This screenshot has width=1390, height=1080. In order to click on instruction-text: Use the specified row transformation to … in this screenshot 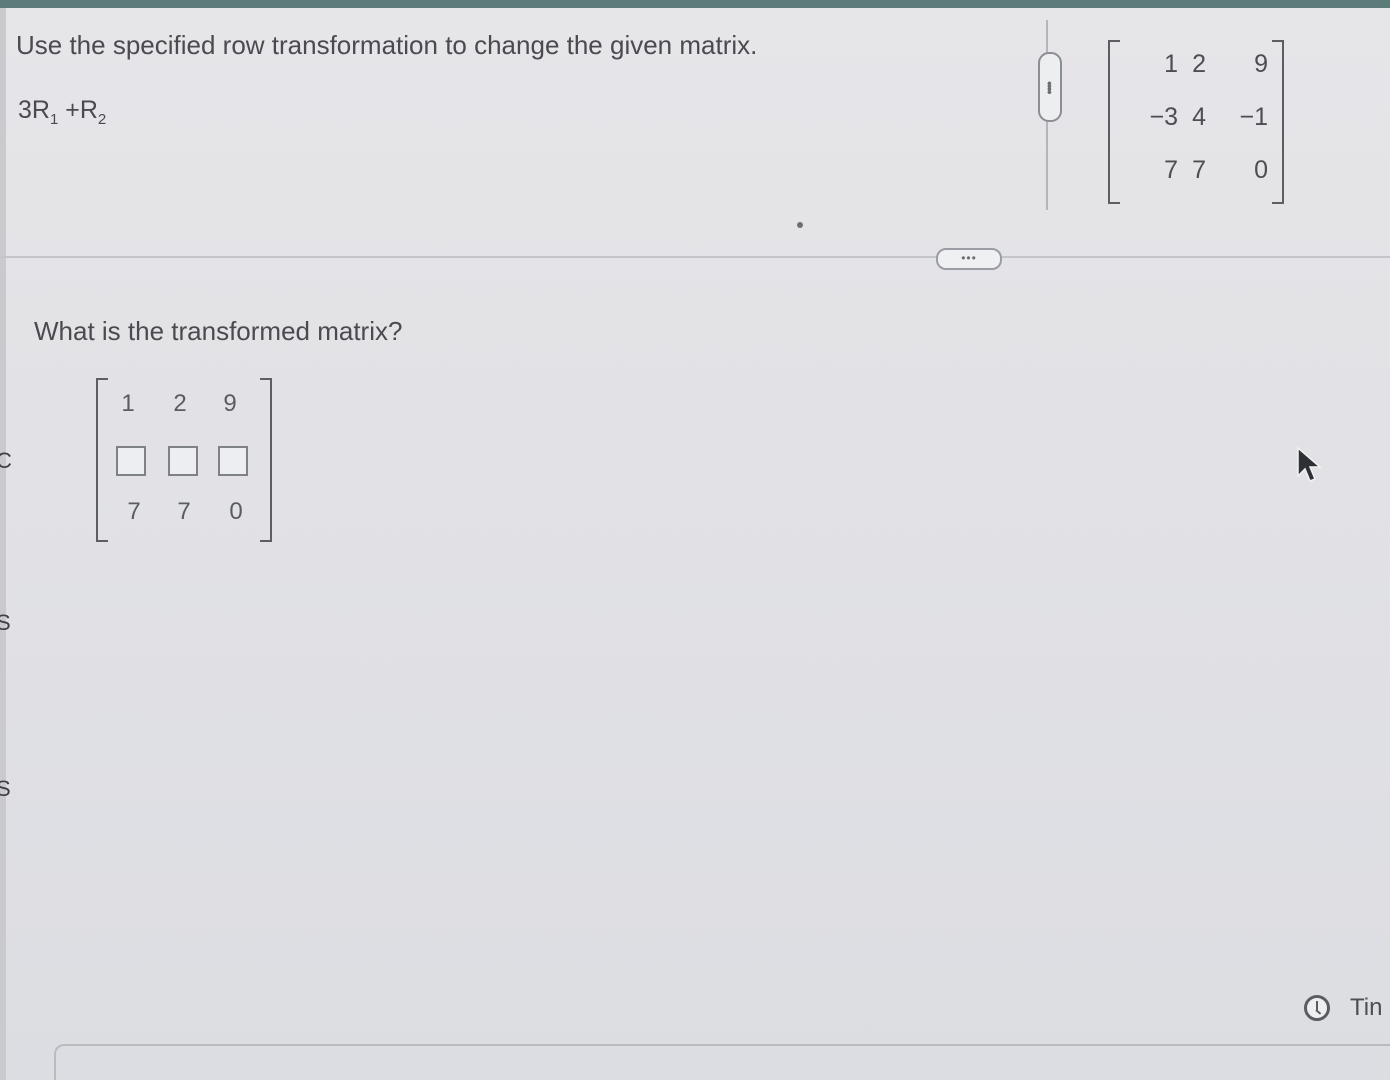, I will do `click(387, 45)`.